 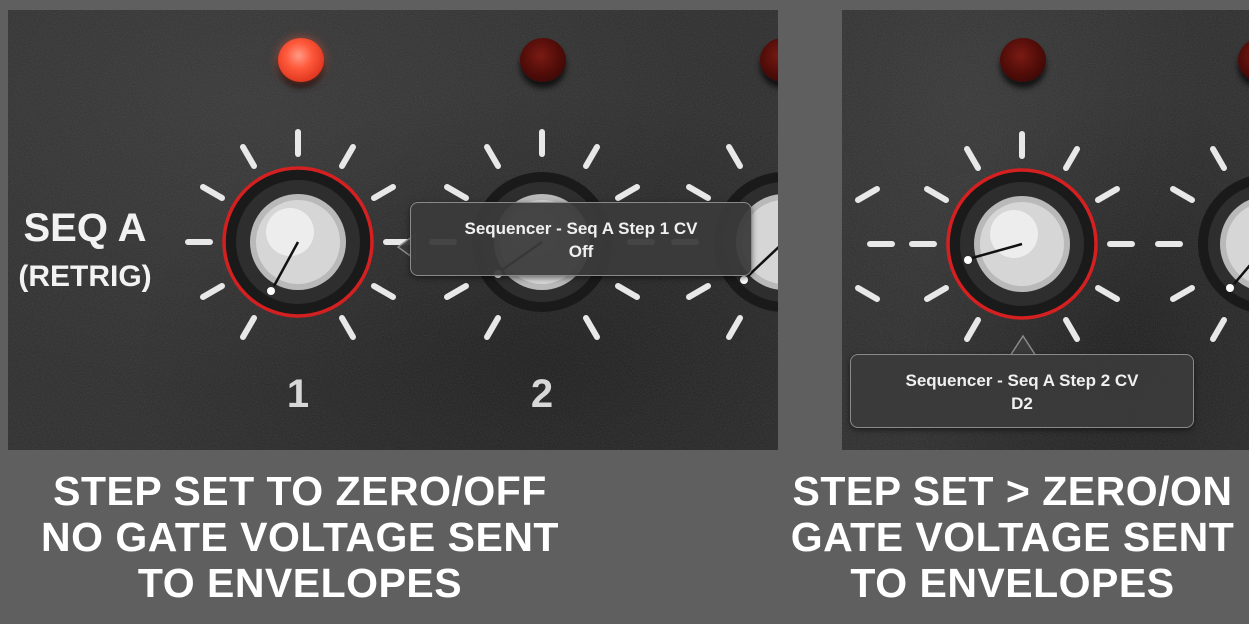 I want to click on caption-line: GATE VOLTAGE SENT, so click(x=1012, y=537).